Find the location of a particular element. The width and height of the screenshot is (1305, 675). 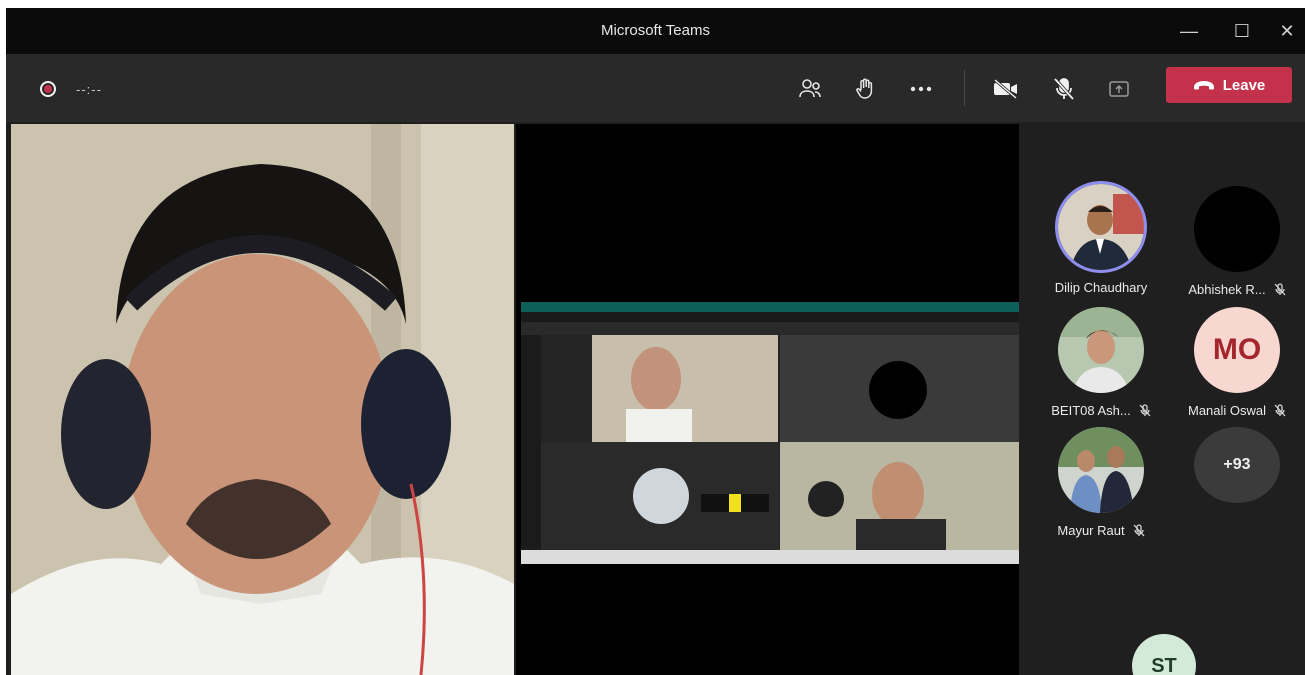

minimize-button: — is located at coordinates (1189, 31).